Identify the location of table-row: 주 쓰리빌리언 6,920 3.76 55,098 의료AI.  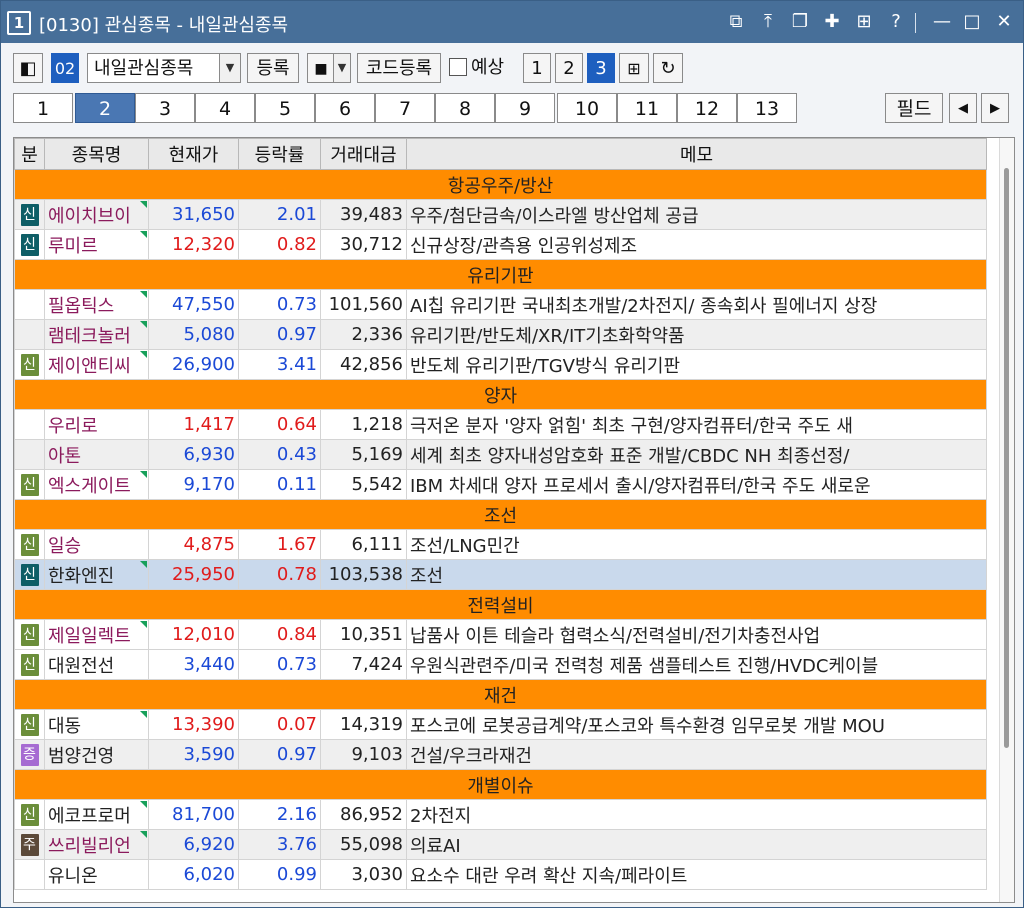
(500, 844).